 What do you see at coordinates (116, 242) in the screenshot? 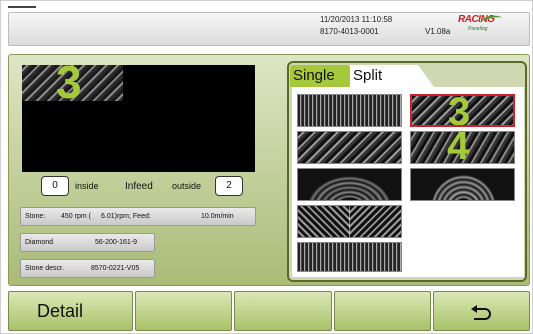
I see `diamond-value: 56-200-161-9` at bounding box center [116, 242].